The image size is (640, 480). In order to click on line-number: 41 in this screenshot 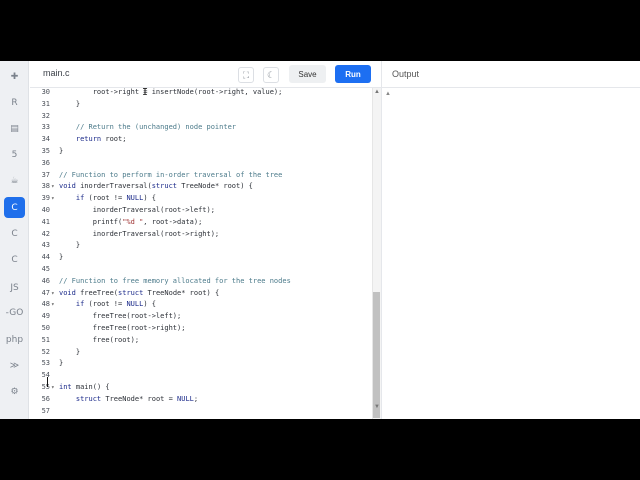, I will do `click(45, 221)`.